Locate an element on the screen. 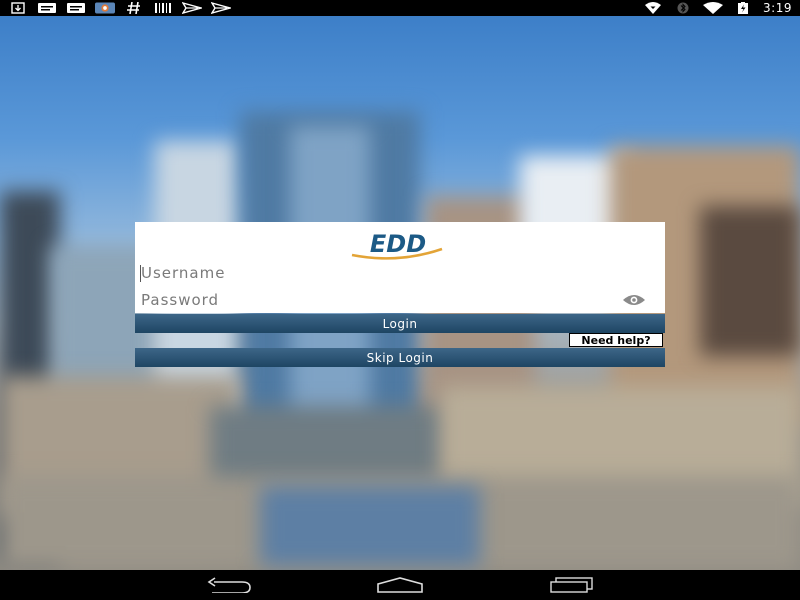  login-button: Login is located at coordinates (400, 323).